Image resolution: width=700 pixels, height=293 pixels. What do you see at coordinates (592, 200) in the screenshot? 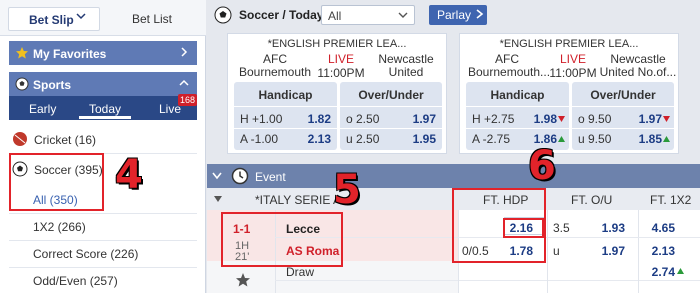
I see `column-header-ft-ou: FT. O/U` at bounding box center [592, 200].